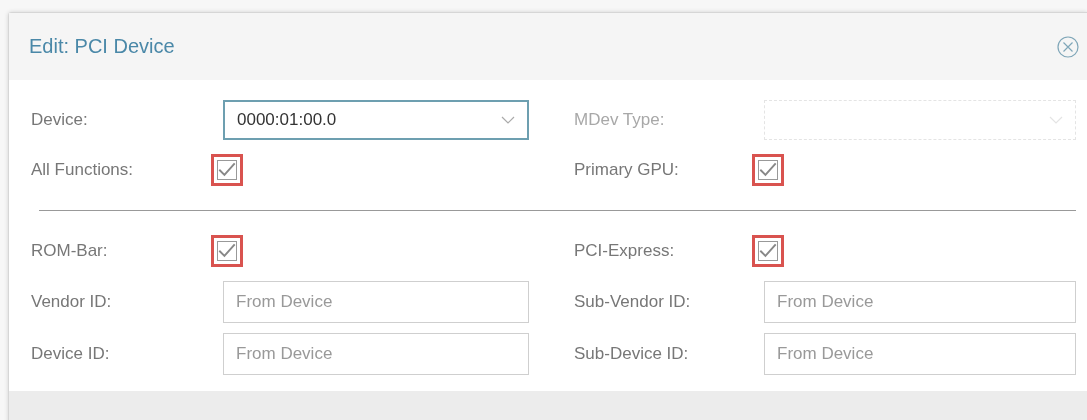  I want to click on dialog-title: Edit: PCI Device, so click(102, 46).